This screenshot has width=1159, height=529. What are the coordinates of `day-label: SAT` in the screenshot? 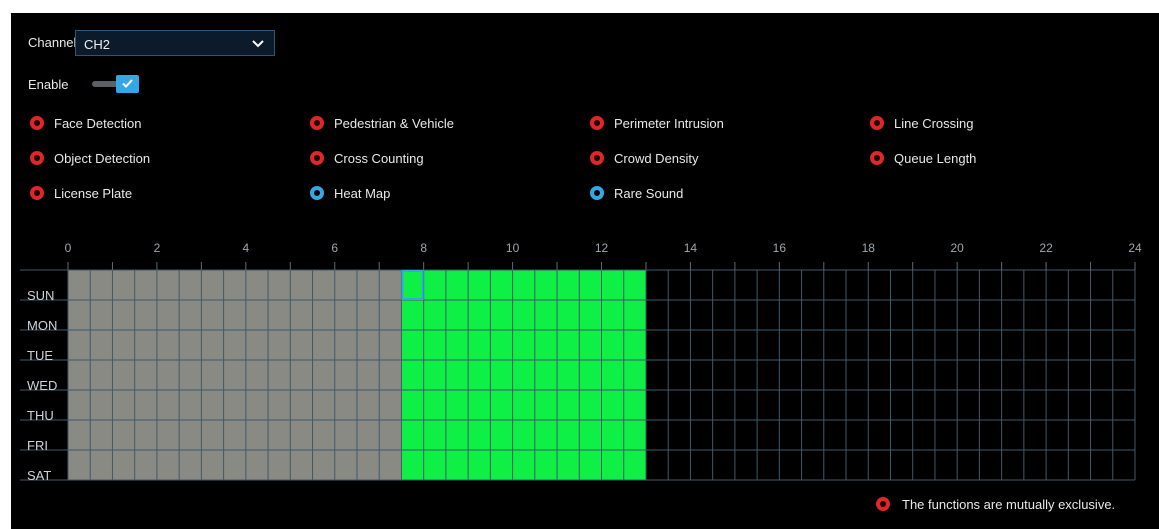 It's located at (39, 475).